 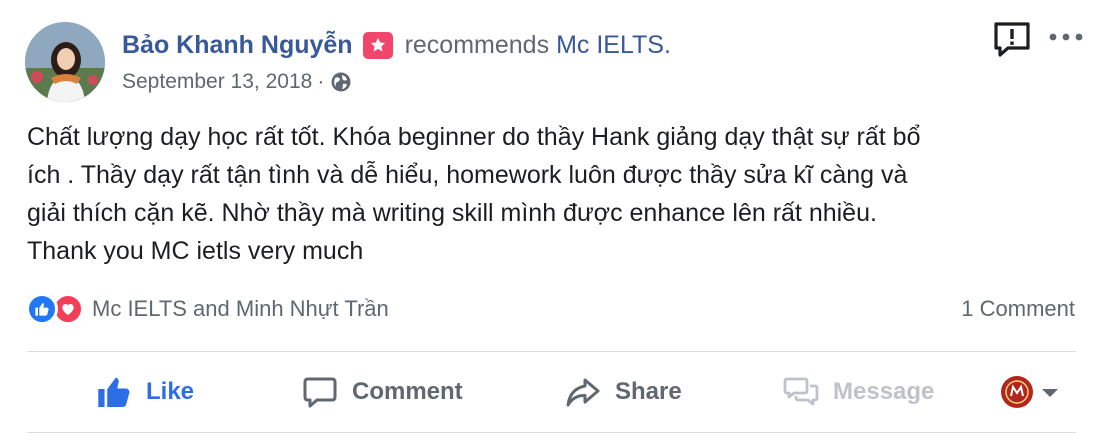 What do you see at coordinates (170, 391) in the screenshot?
I see `like-button-label: Like` at bounding box center [170, 391].